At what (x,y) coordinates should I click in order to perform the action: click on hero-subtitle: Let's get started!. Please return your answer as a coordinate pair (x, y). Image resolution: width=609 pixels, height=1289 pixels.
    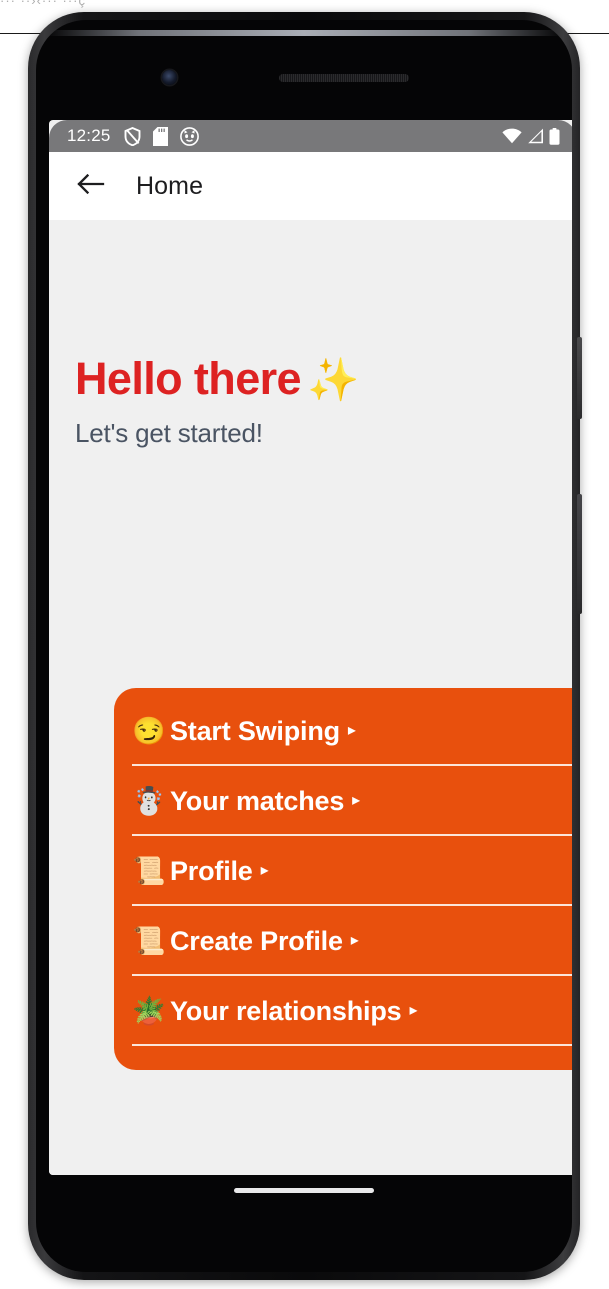
    Looking at the image, I should click on (169, 433).